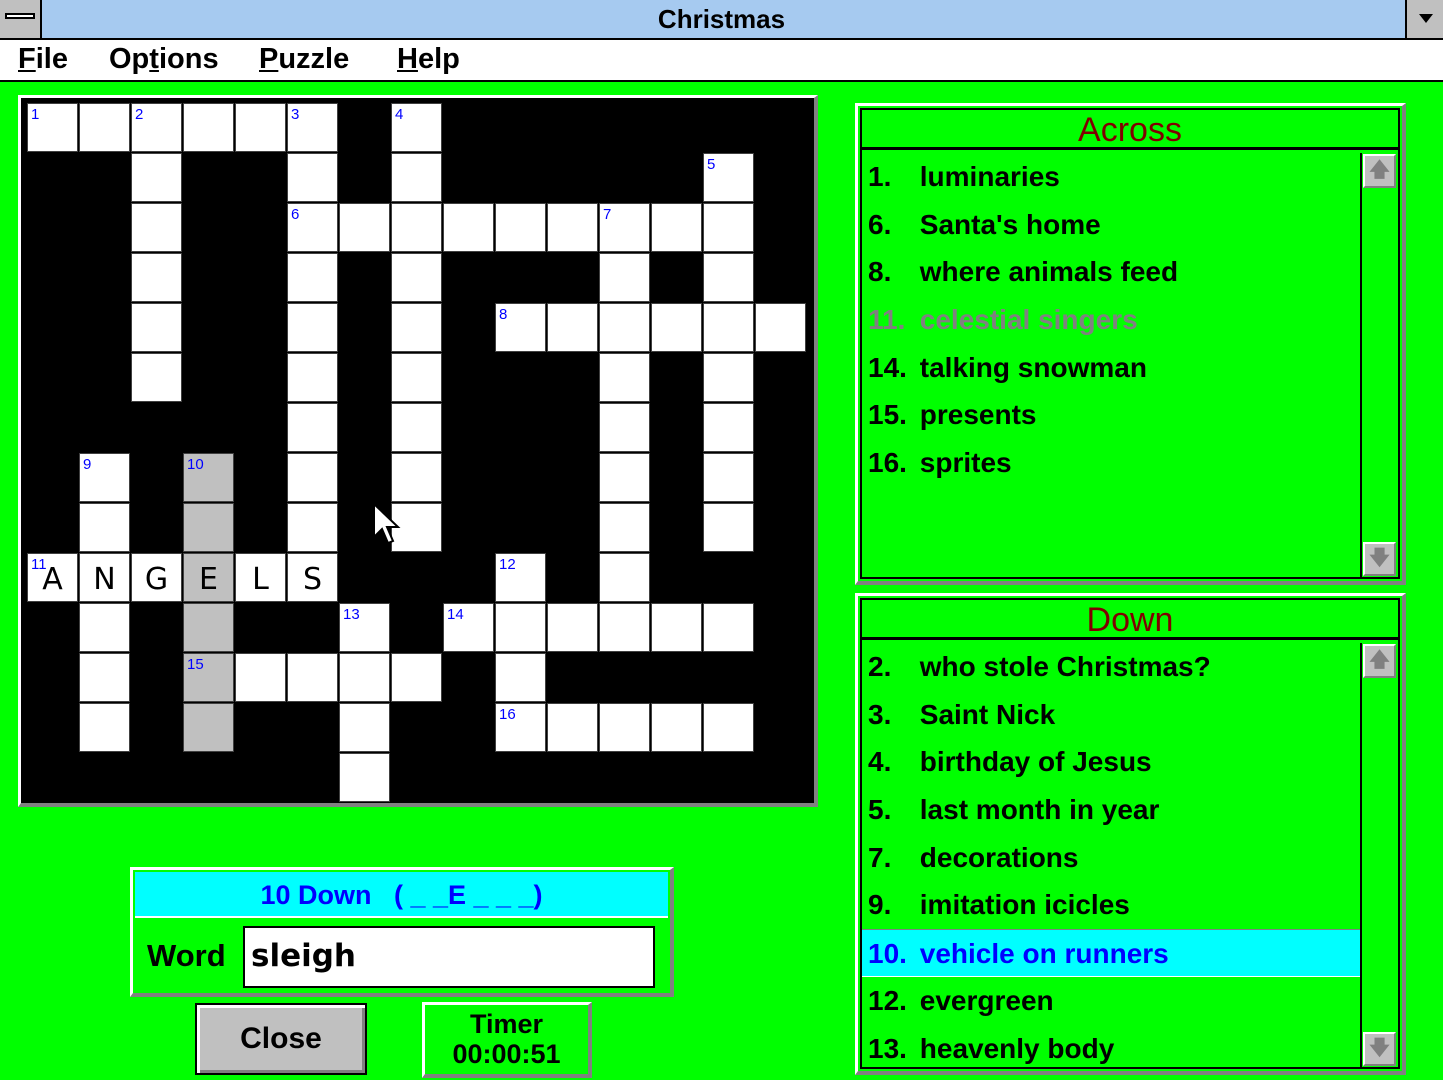  What do you see at coordinates (1111, 953) in the screenshot?
I see `clue-item: 10. vehicle on runners` at bounding box center [1111, 953].